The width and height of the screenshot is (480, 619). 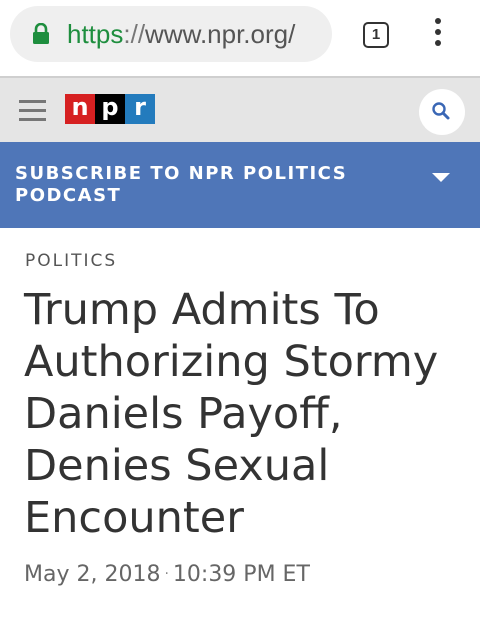 I want to click on npr-logo: n p r, so click(x=110, y=109).